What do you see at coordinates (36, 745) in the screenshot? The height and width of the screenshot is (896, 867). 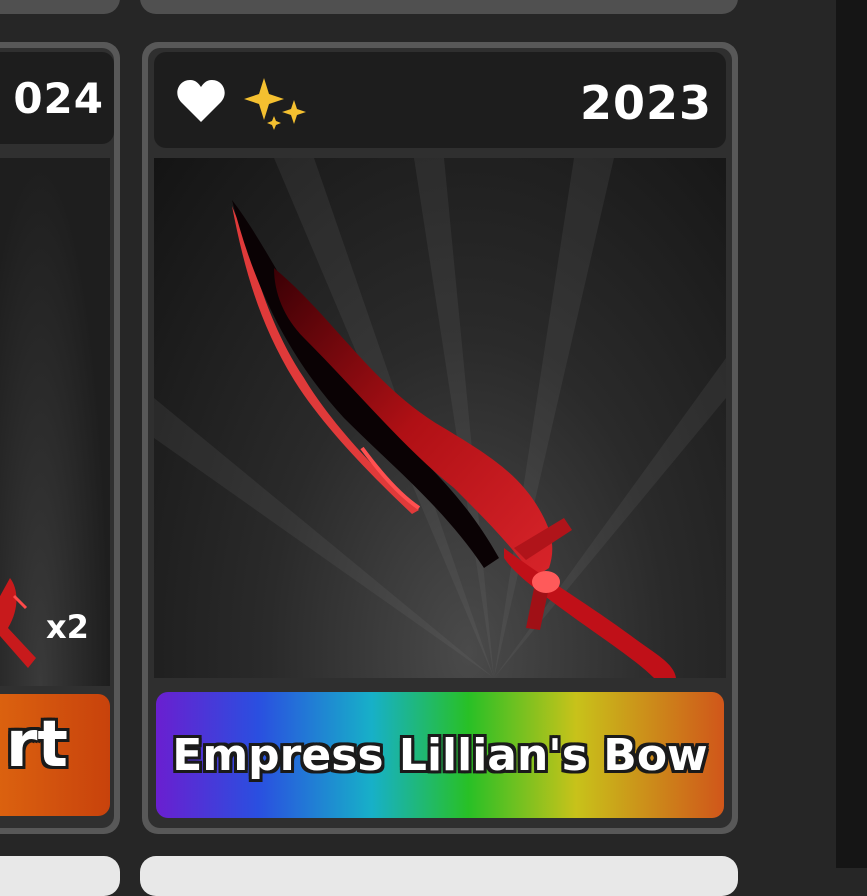 I see `left-card-name: rt` at bounding box center [36, 745].